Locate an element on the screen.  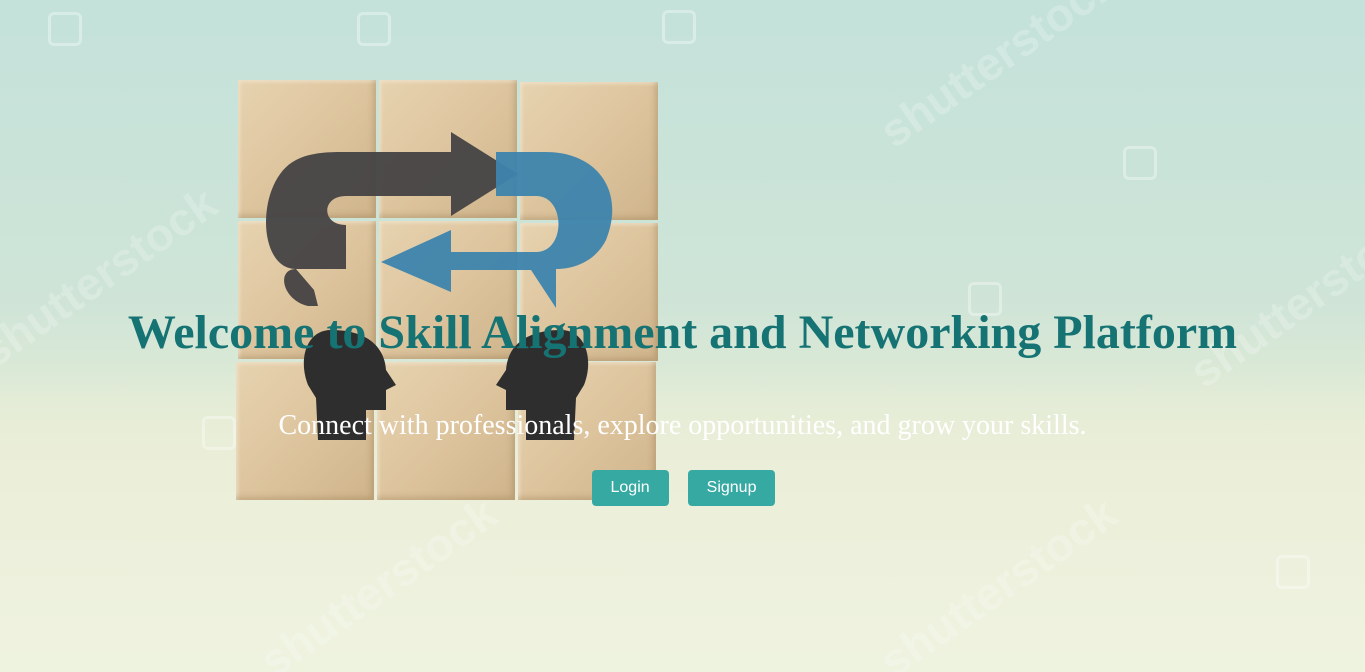
auth-button-row: Login Signup is located at coordinates (682, 488).